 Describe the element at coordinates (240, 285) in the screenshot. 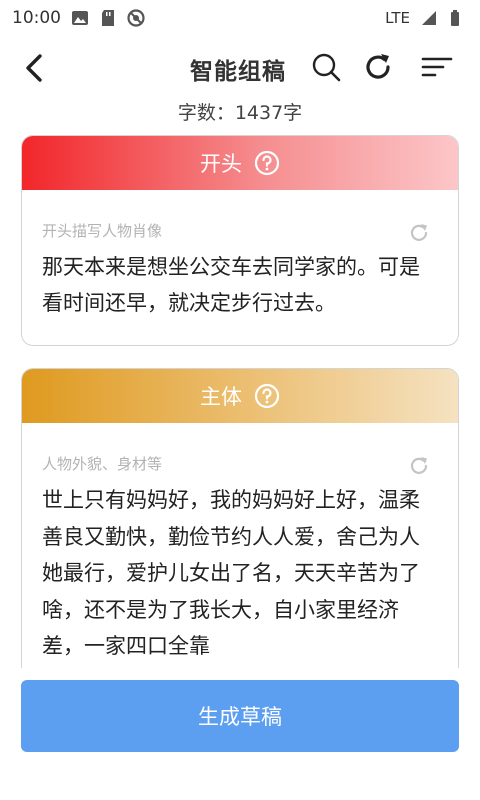

I see `opening-paragraph: 那天本来是想坐公交车去同学家的。可是看时间还早，就决定步行过去。` at that location.